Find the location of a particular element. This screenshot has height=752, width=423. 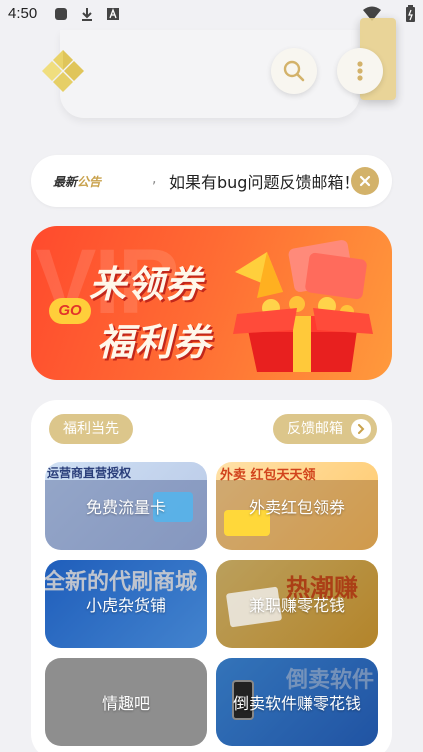

tile-qingqu: 情趣吧 is located at coordinates (126, 702).